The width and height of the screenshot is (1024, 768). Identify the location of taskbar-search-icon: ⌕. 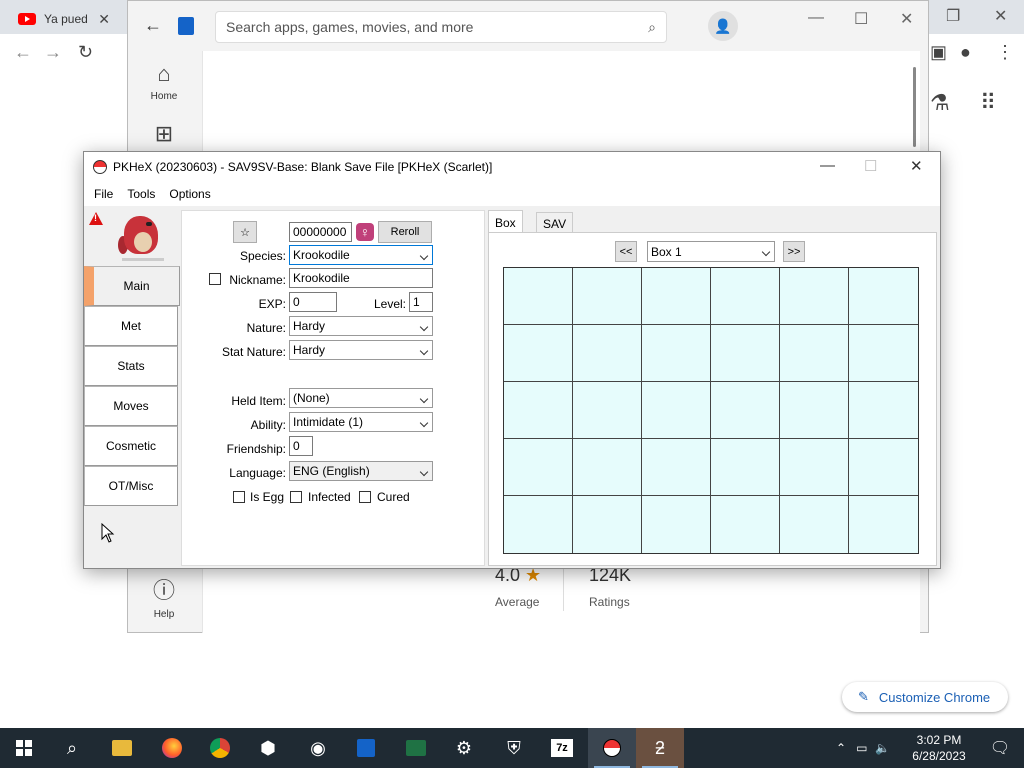
(72, 748).